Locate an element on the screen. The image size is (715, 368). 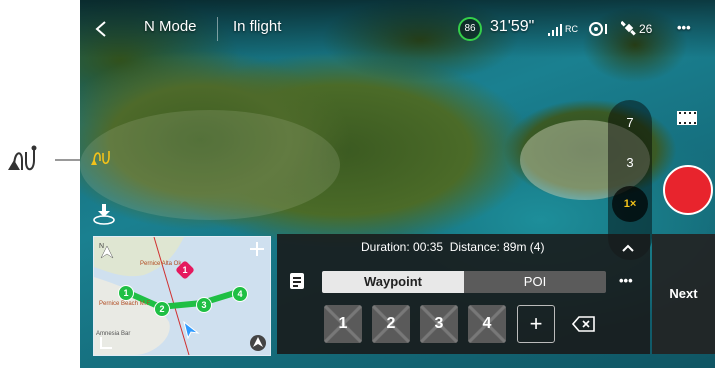
duration-value: 00:35 is located at coordinates (428, 247).